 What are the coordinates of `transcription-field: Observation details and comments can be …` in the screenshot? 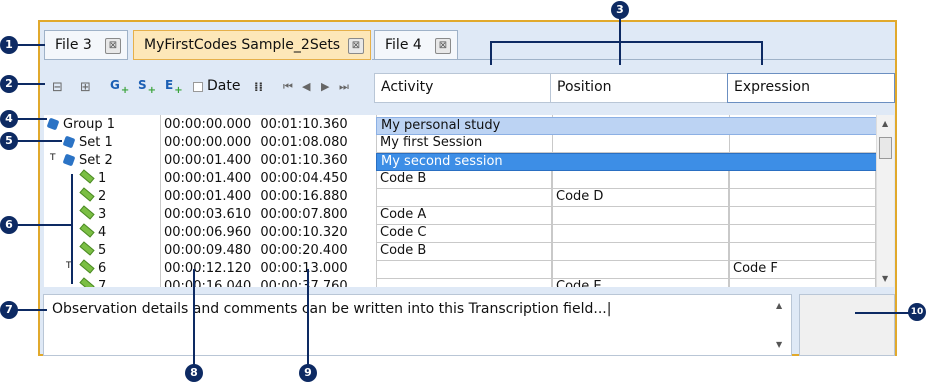 It's located at (417, 325).